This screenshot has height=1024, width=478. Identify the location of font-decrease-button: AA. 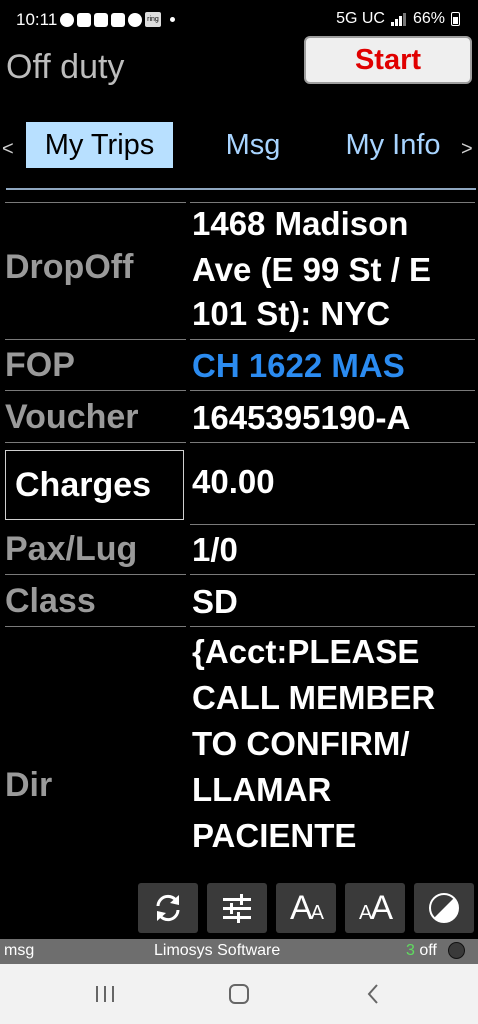
(306, 908).